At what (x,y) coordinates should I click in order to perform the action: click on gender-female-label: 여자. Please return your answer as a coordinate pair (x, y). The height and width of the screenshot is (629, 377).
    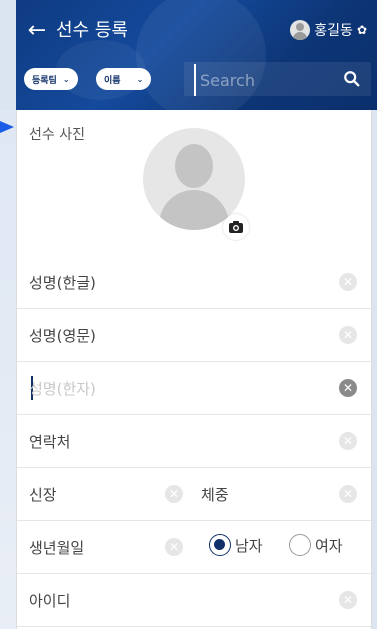
    Looking at the image, I should click on (329, 545).